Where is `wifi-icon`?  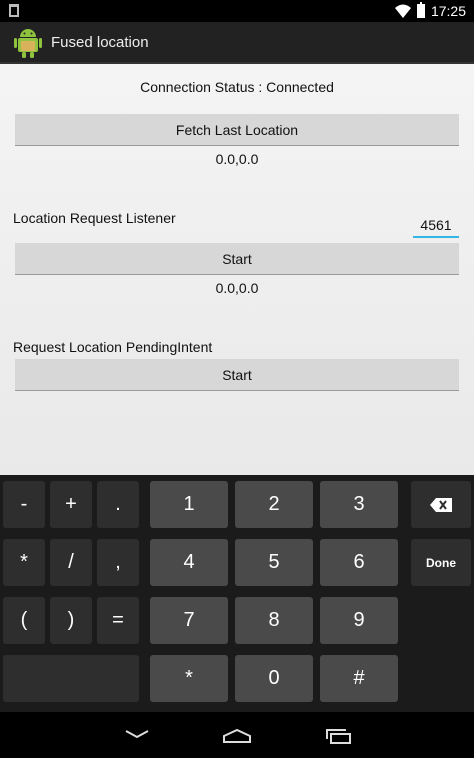 wifi-icon is located at coordinates (402, 11).